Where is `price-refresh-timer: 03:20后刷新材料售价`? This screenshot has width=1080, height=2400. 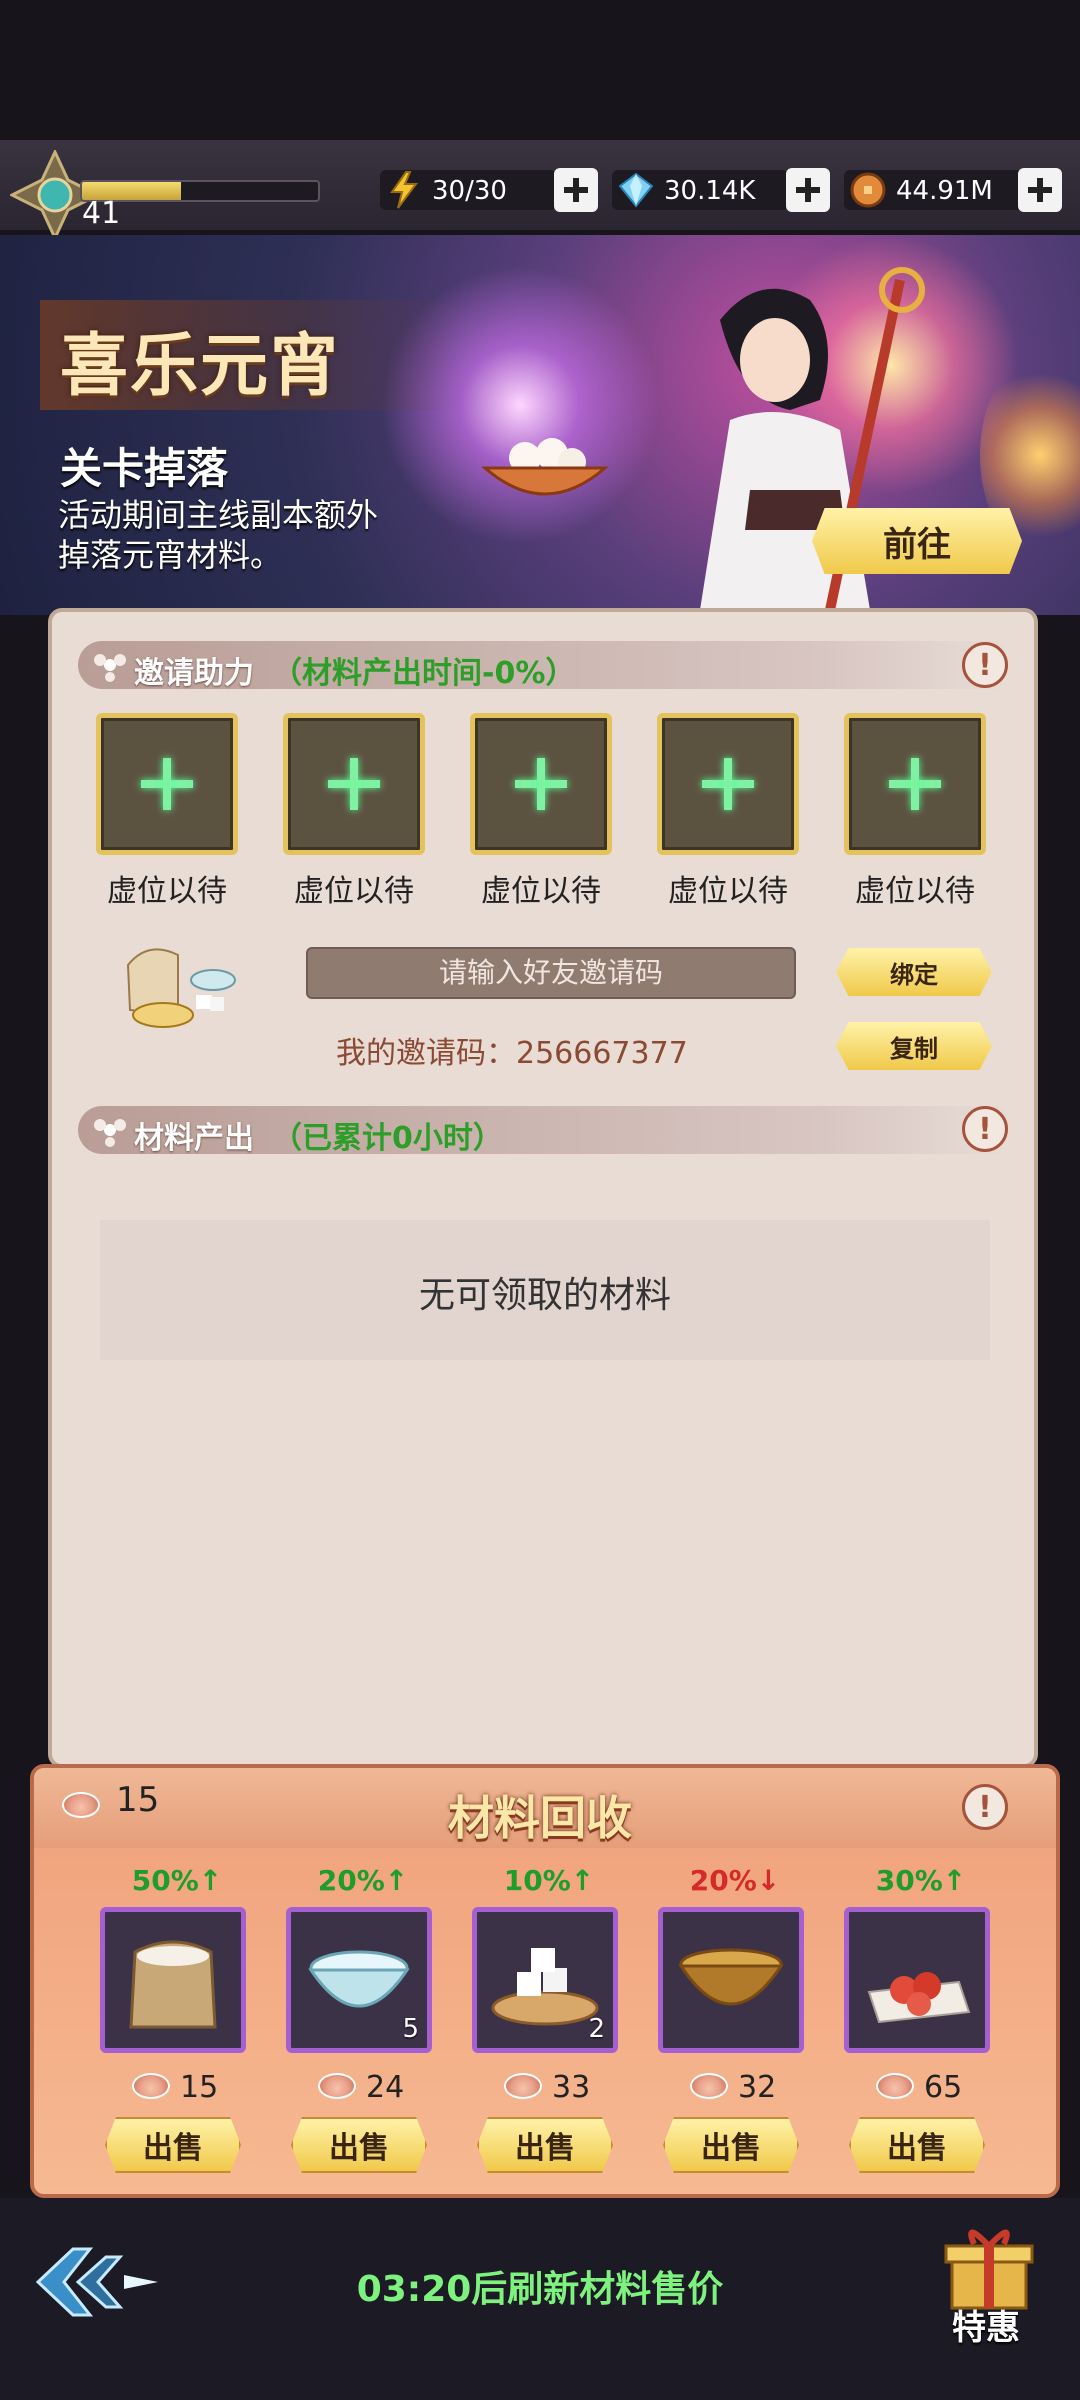 price-refresh-timer: 03:20后刷新材料售价 is located at coordinates (540, 2289).